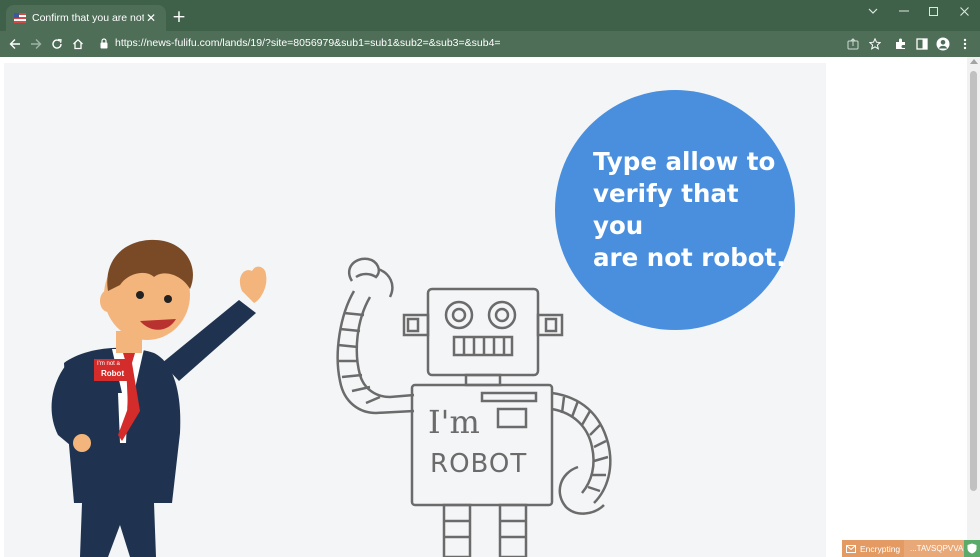 The image size is (980, 557). What do you see at coordinates (454, 422) in the screenshot?
I see `robot-chest-line1: I'm` at bounding box center [454, 422].